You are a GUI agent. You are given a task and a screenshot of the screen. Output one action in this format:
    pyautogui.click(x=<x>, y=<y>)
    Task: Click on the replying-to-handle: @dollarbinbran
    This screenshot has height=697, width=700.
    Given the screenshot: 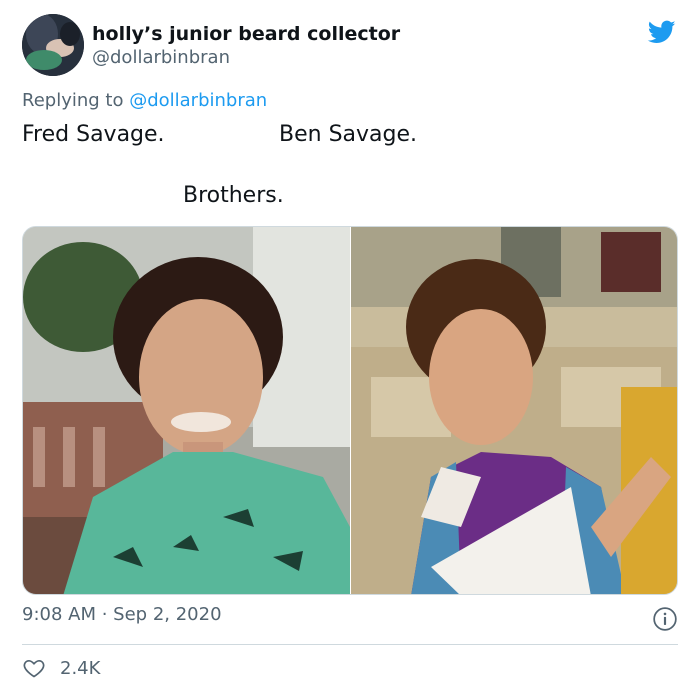 What is the action you would take?
    pyautogui.click(x=198, y=100)
    